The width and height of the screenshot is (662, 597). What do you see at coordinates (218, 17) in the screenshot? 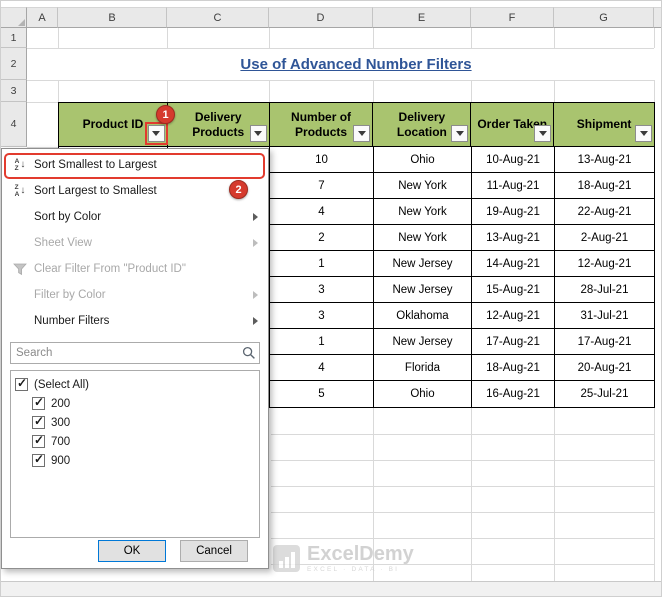
I see `column-header-c: C` at bounding box center [218, 17].